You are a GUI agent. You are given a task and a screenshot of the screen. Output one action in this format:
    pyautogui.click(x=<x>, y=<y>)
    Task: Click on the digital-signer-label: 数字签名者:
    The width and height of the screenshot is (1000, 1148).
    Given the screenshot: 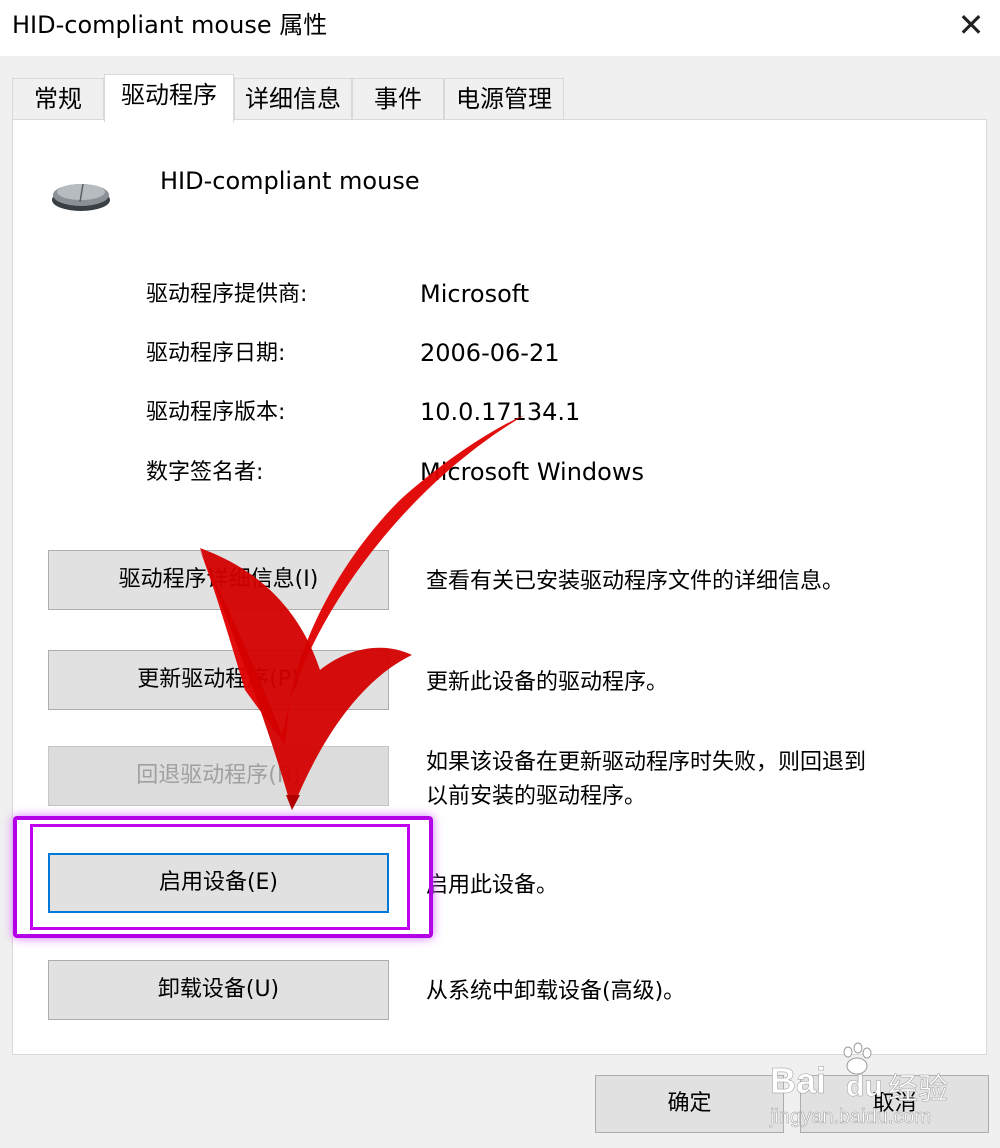 What is the action you would take?
    pyautogui.click(x=205, y=472)
    